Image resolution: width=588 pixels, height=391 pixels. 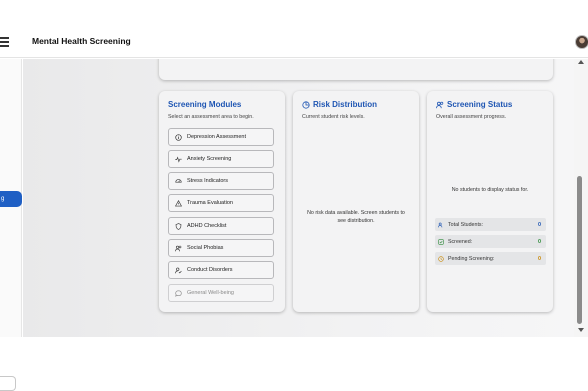 I want to click on scroll-up-arrow-icon, so click(x=581, y=62).